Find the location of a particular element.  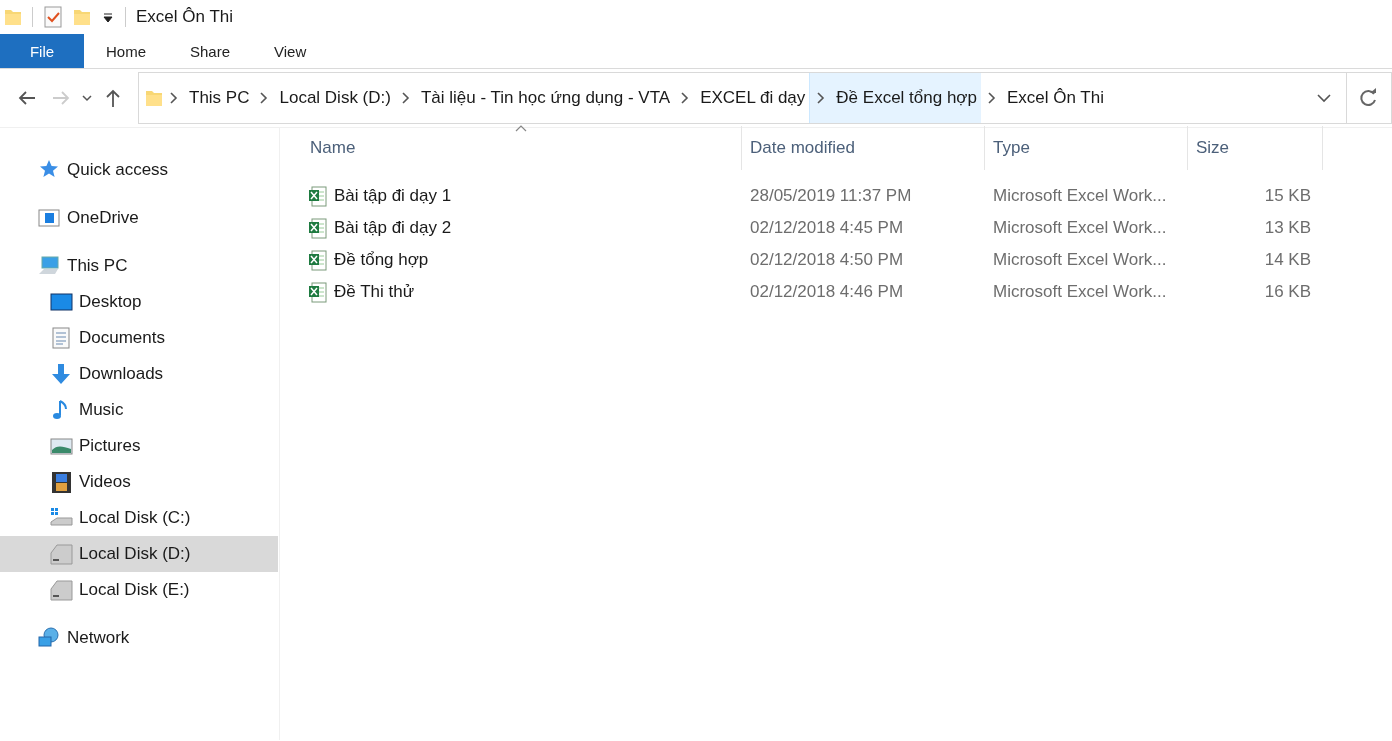

date-cell-text: 02/12/2018 4:50 PM is located at coordinates (827, 260).